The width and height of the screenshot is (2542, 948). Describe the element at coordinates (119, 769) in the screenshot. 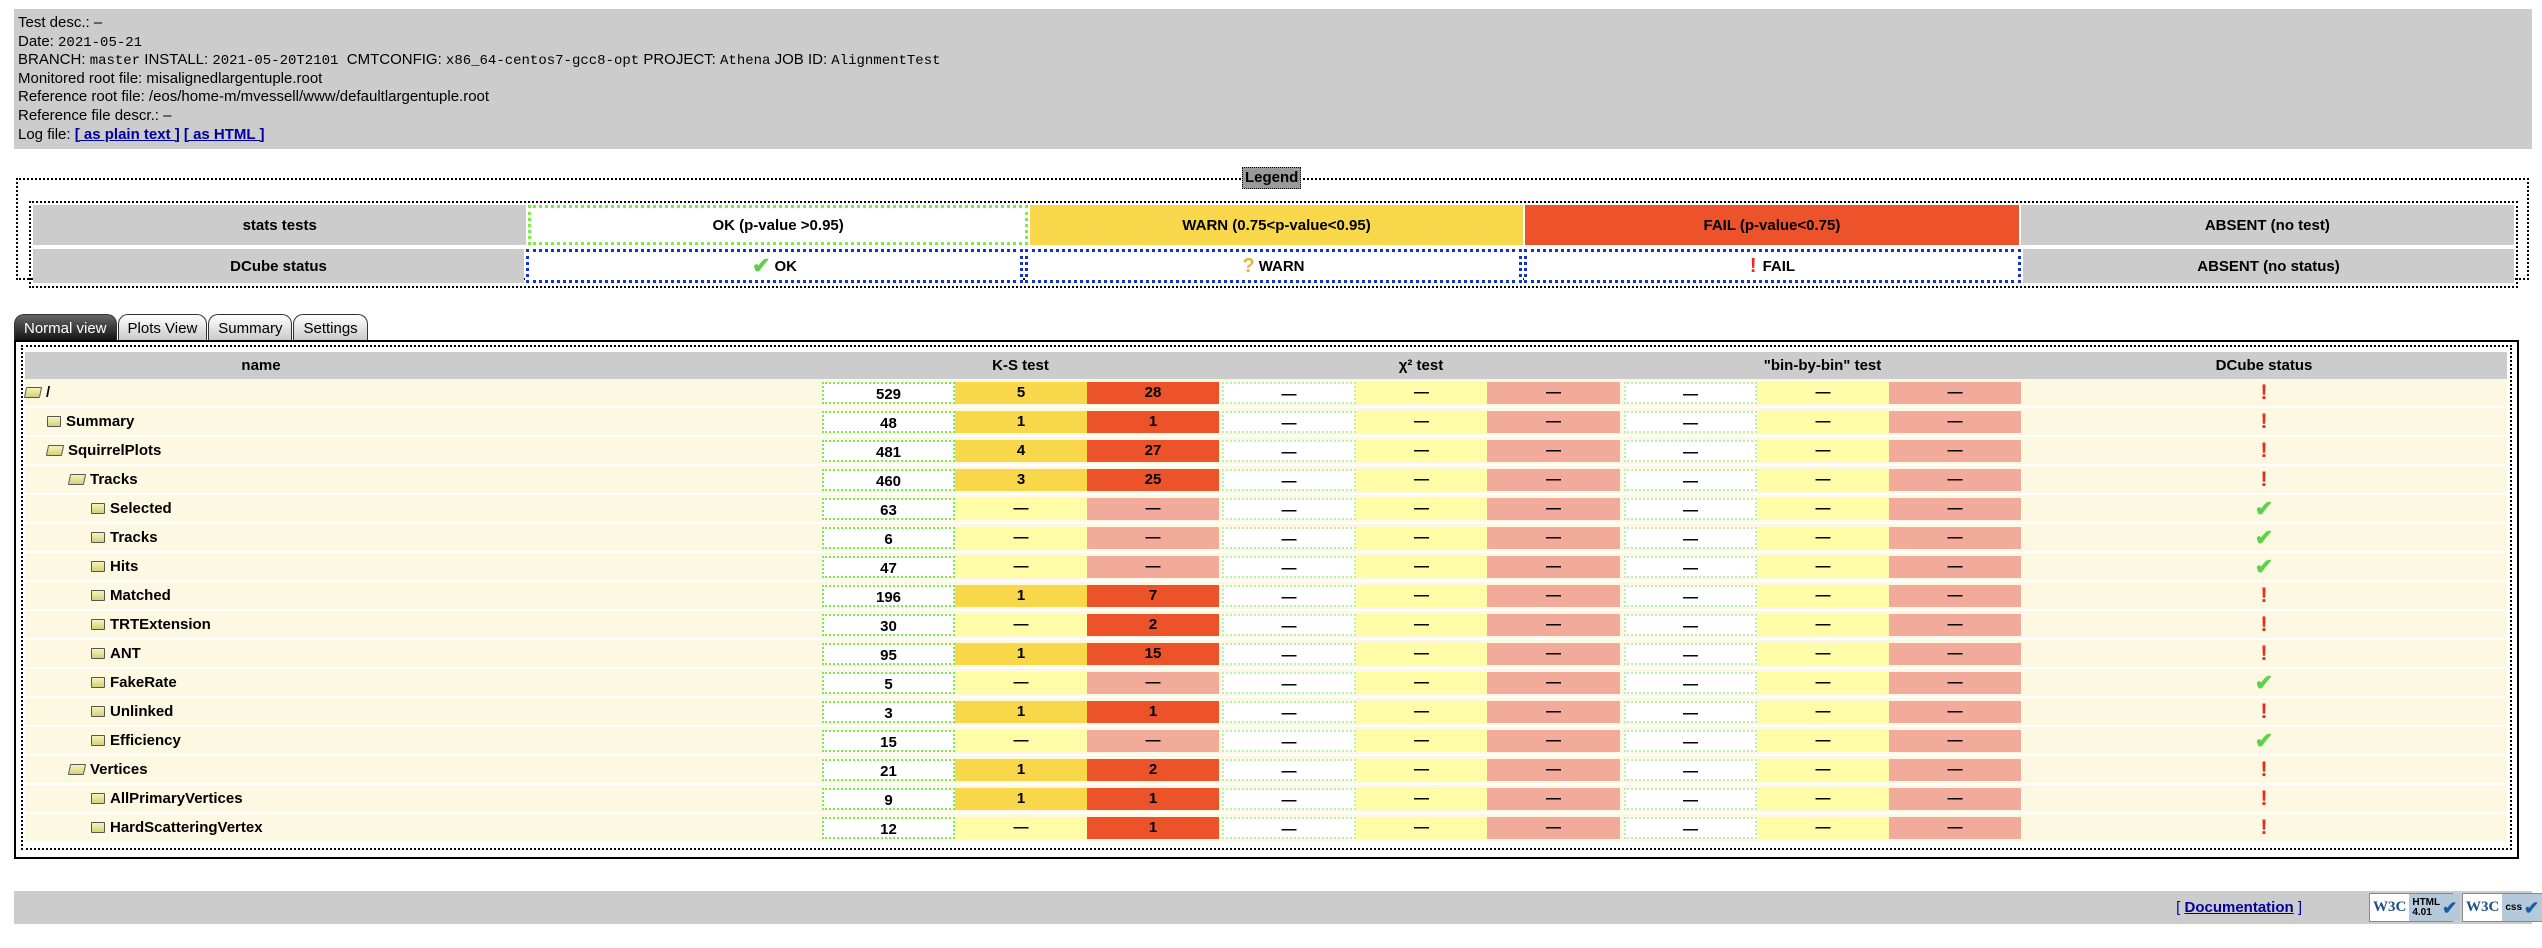

I see `row-name-label: Vertices` at that location.